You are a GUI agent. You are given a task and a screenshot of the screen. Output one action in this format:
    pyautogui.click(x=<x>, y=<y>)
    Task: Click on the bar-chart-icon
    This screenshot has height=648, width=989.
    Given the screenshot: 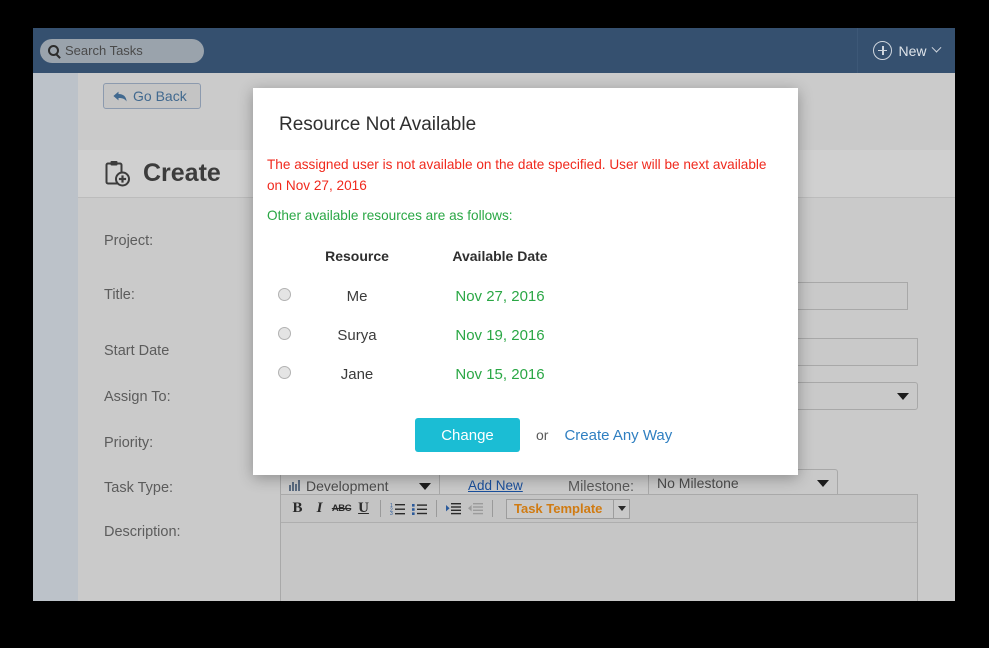 What is the action you would take?
    pyautogui.click(x=295, y=486)
    